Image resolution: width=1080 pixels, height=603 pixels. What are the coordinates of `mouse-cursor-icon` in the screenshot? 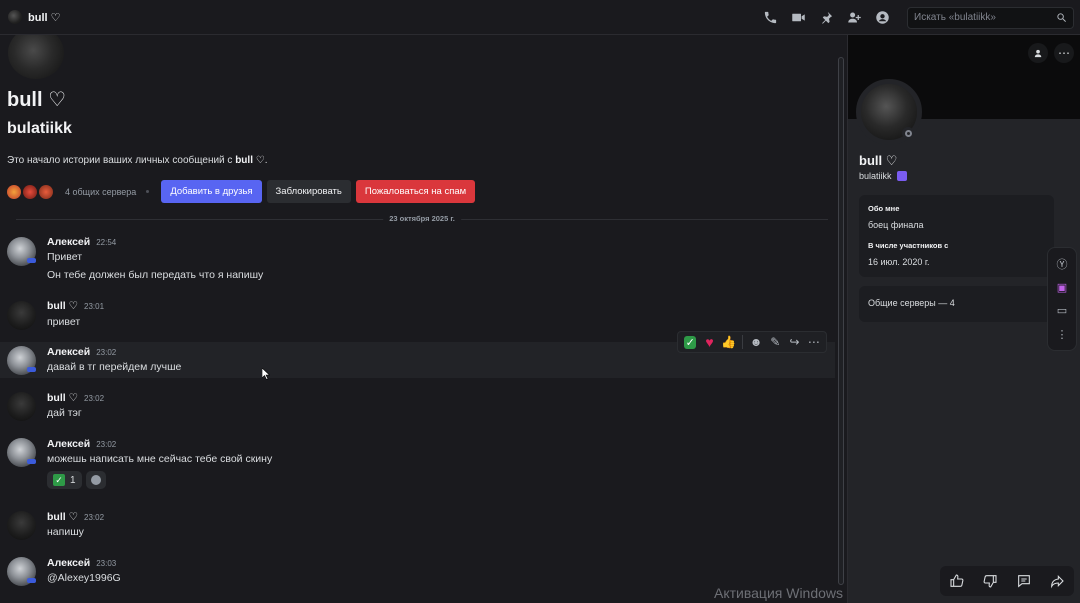 It's located at (266, 374).